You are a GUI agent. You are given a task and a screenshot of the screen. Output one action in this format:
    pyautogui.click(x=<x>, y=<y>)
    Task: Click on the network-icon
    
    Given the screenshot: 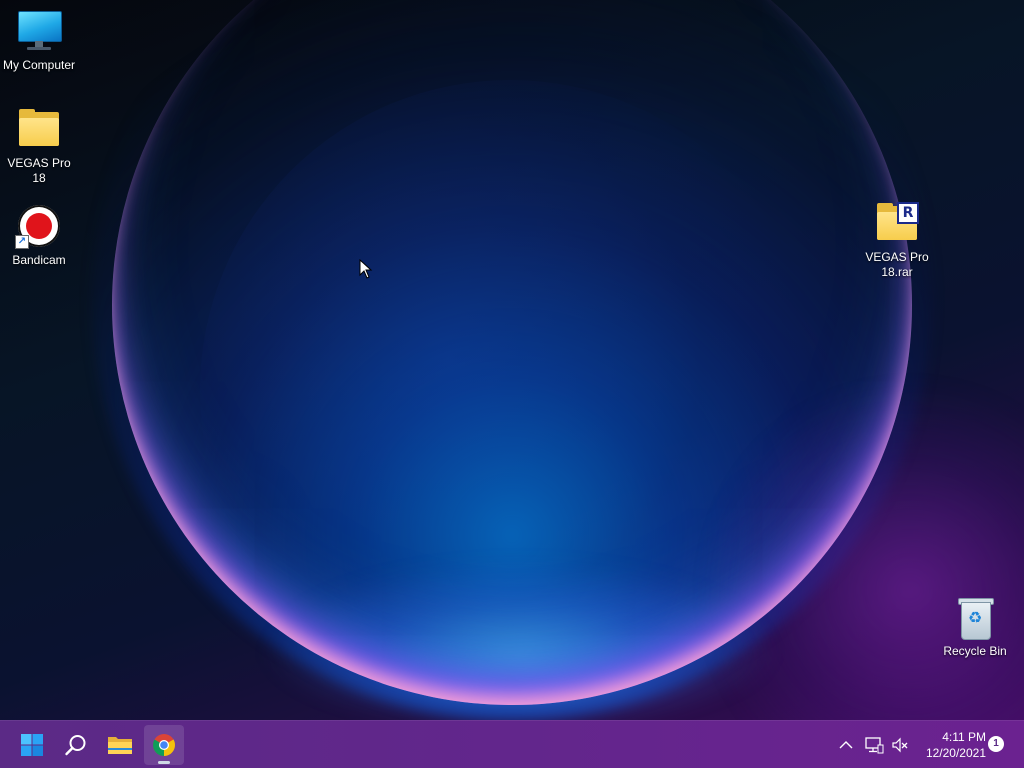 What is the action you would take?
    pyautogui.click(x=874, y=745)
    